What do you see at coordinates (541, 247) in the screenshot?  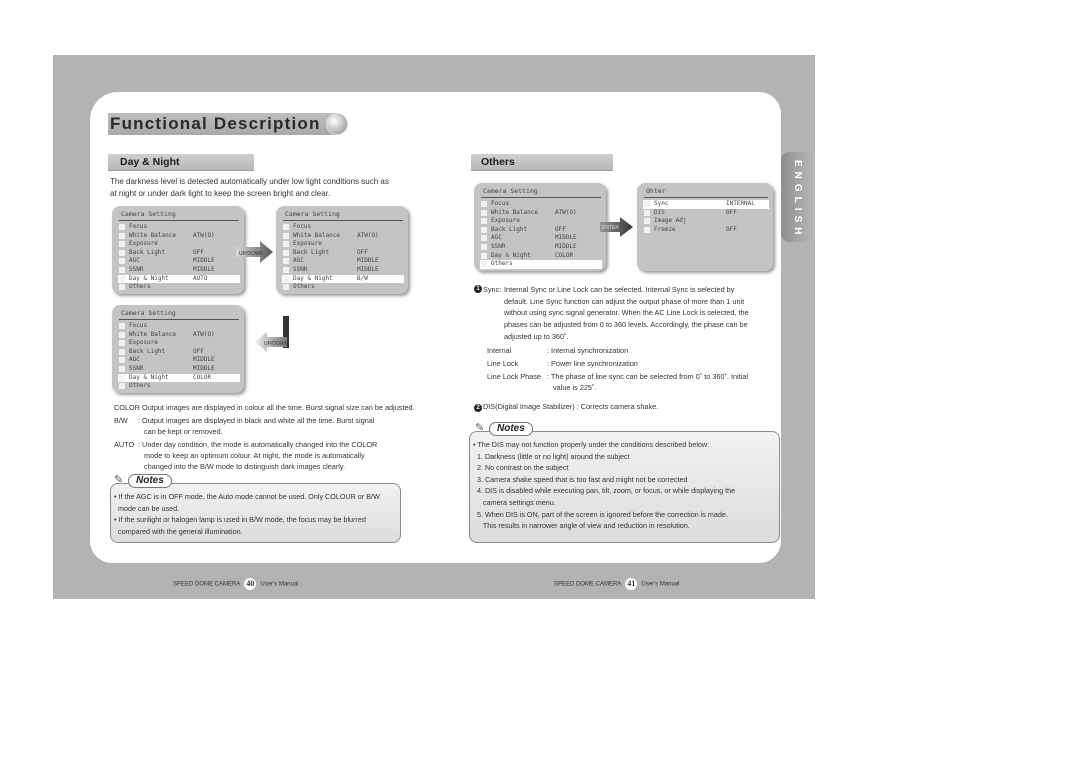 I see `menu-row: SSNR MIDDLE` at bounding box center [541, 247].